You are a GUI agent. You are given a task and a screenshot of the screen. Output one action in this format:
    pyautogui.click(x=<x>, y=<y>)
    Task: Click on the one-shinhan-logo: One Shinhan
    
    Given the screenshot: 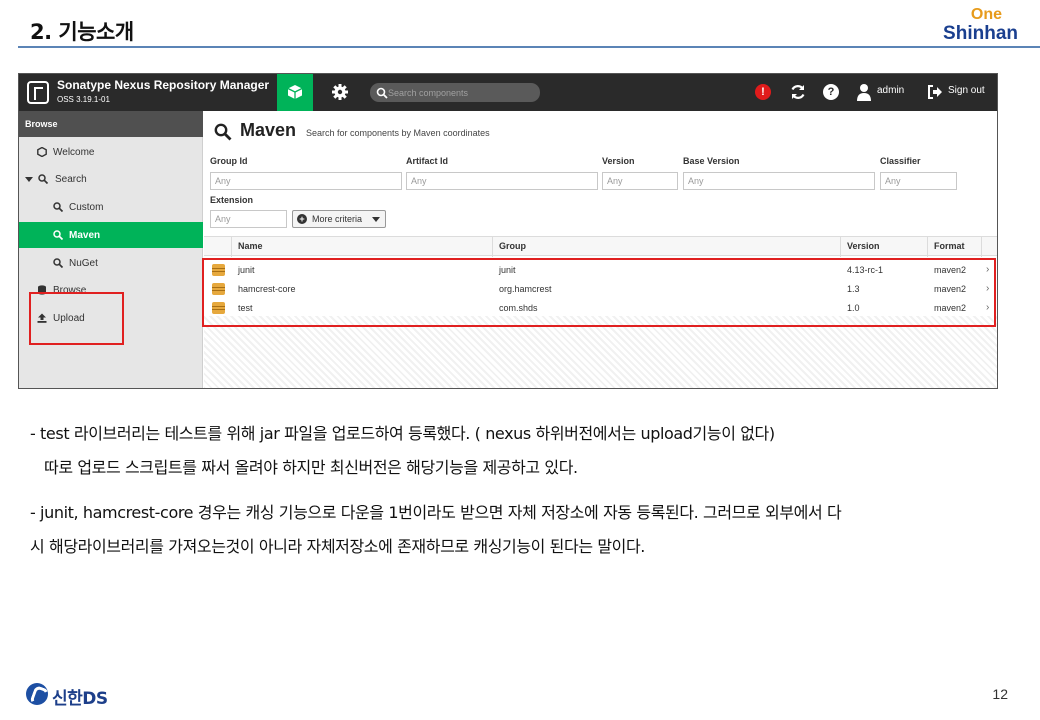 What is the action you would take?
    pyautogui.click(x=975, y=25)
    